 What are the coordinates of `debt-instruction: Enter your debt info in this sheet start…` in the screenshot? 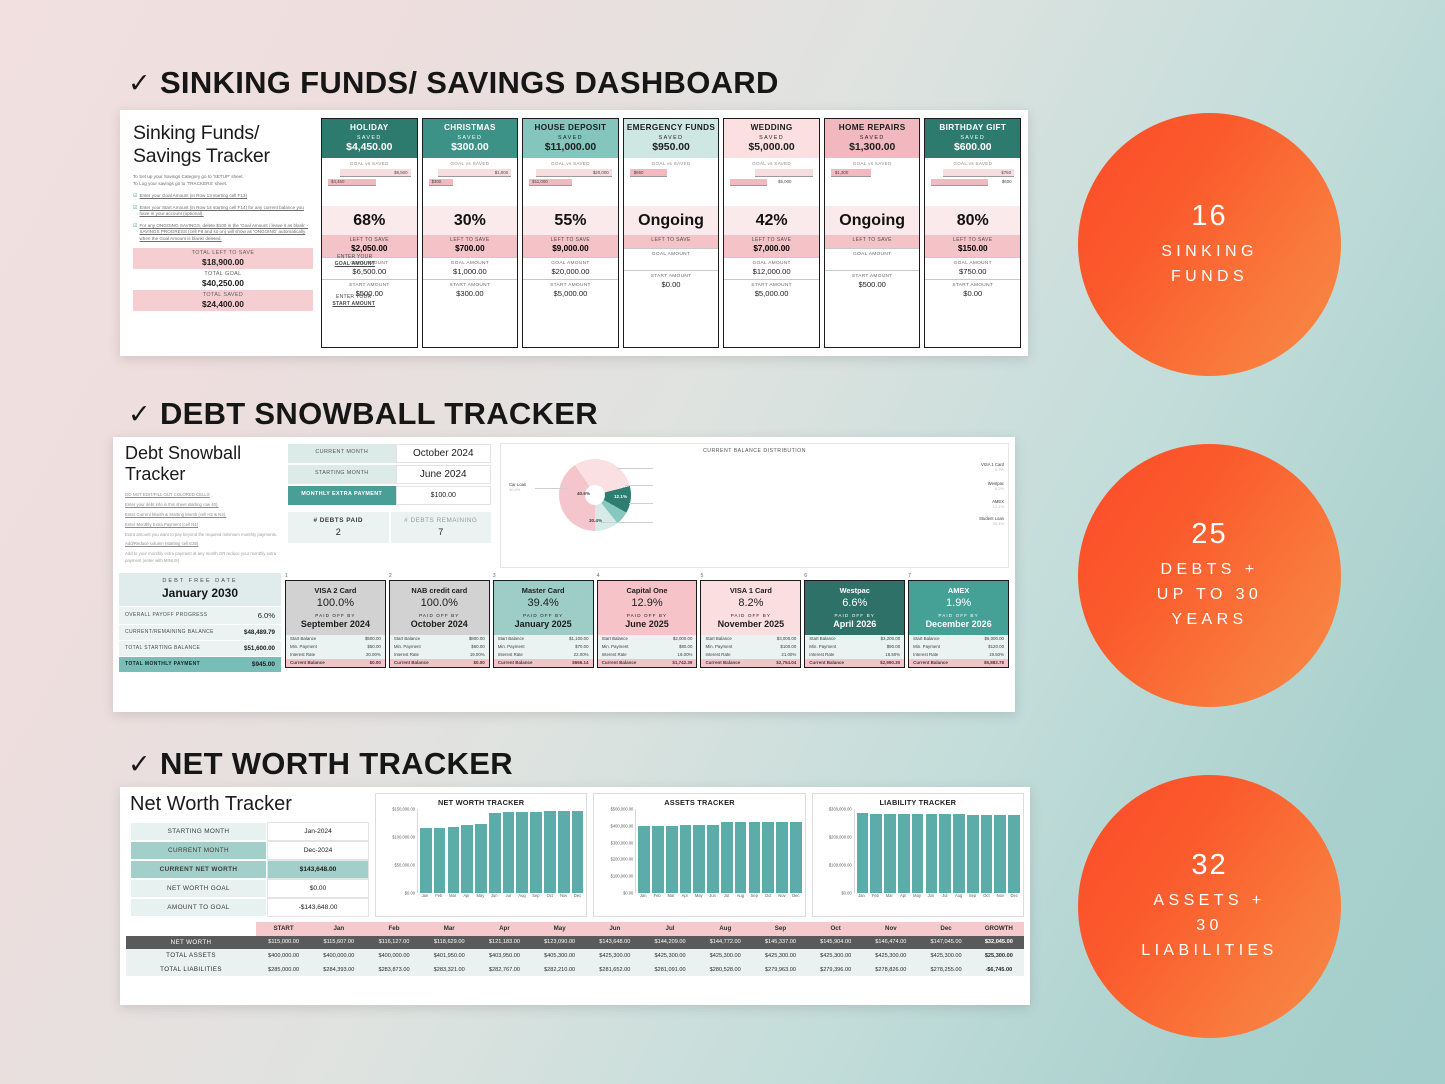 It's located at (172, 504).